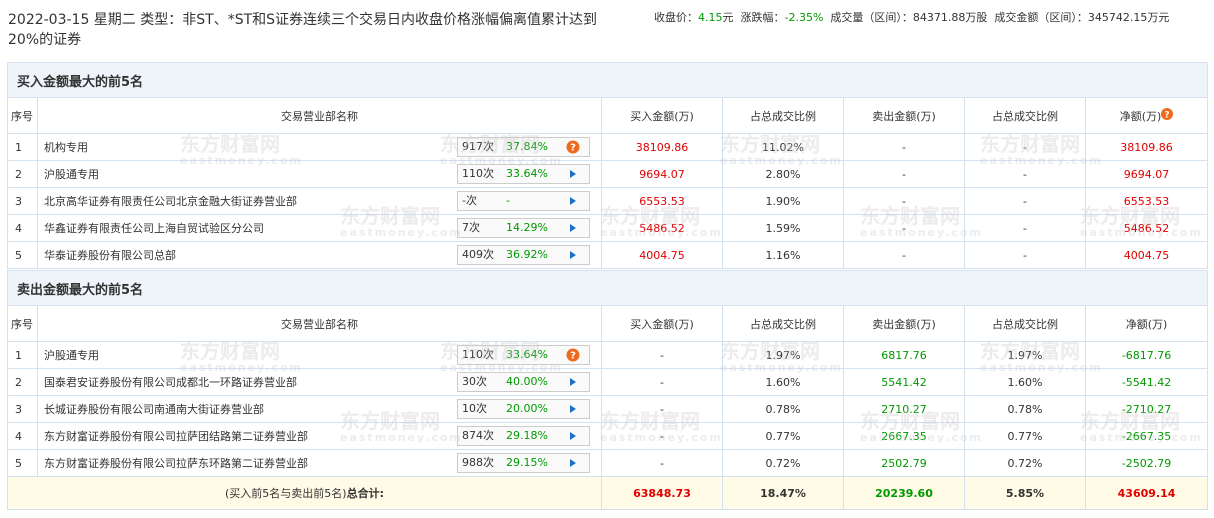 Image resolution: width=1214 pixels, height=518 pixels. What do you see at coordinates (22, 382) in the screenshot?
I see `row-seq: 2` at bounding box center [22, 382].